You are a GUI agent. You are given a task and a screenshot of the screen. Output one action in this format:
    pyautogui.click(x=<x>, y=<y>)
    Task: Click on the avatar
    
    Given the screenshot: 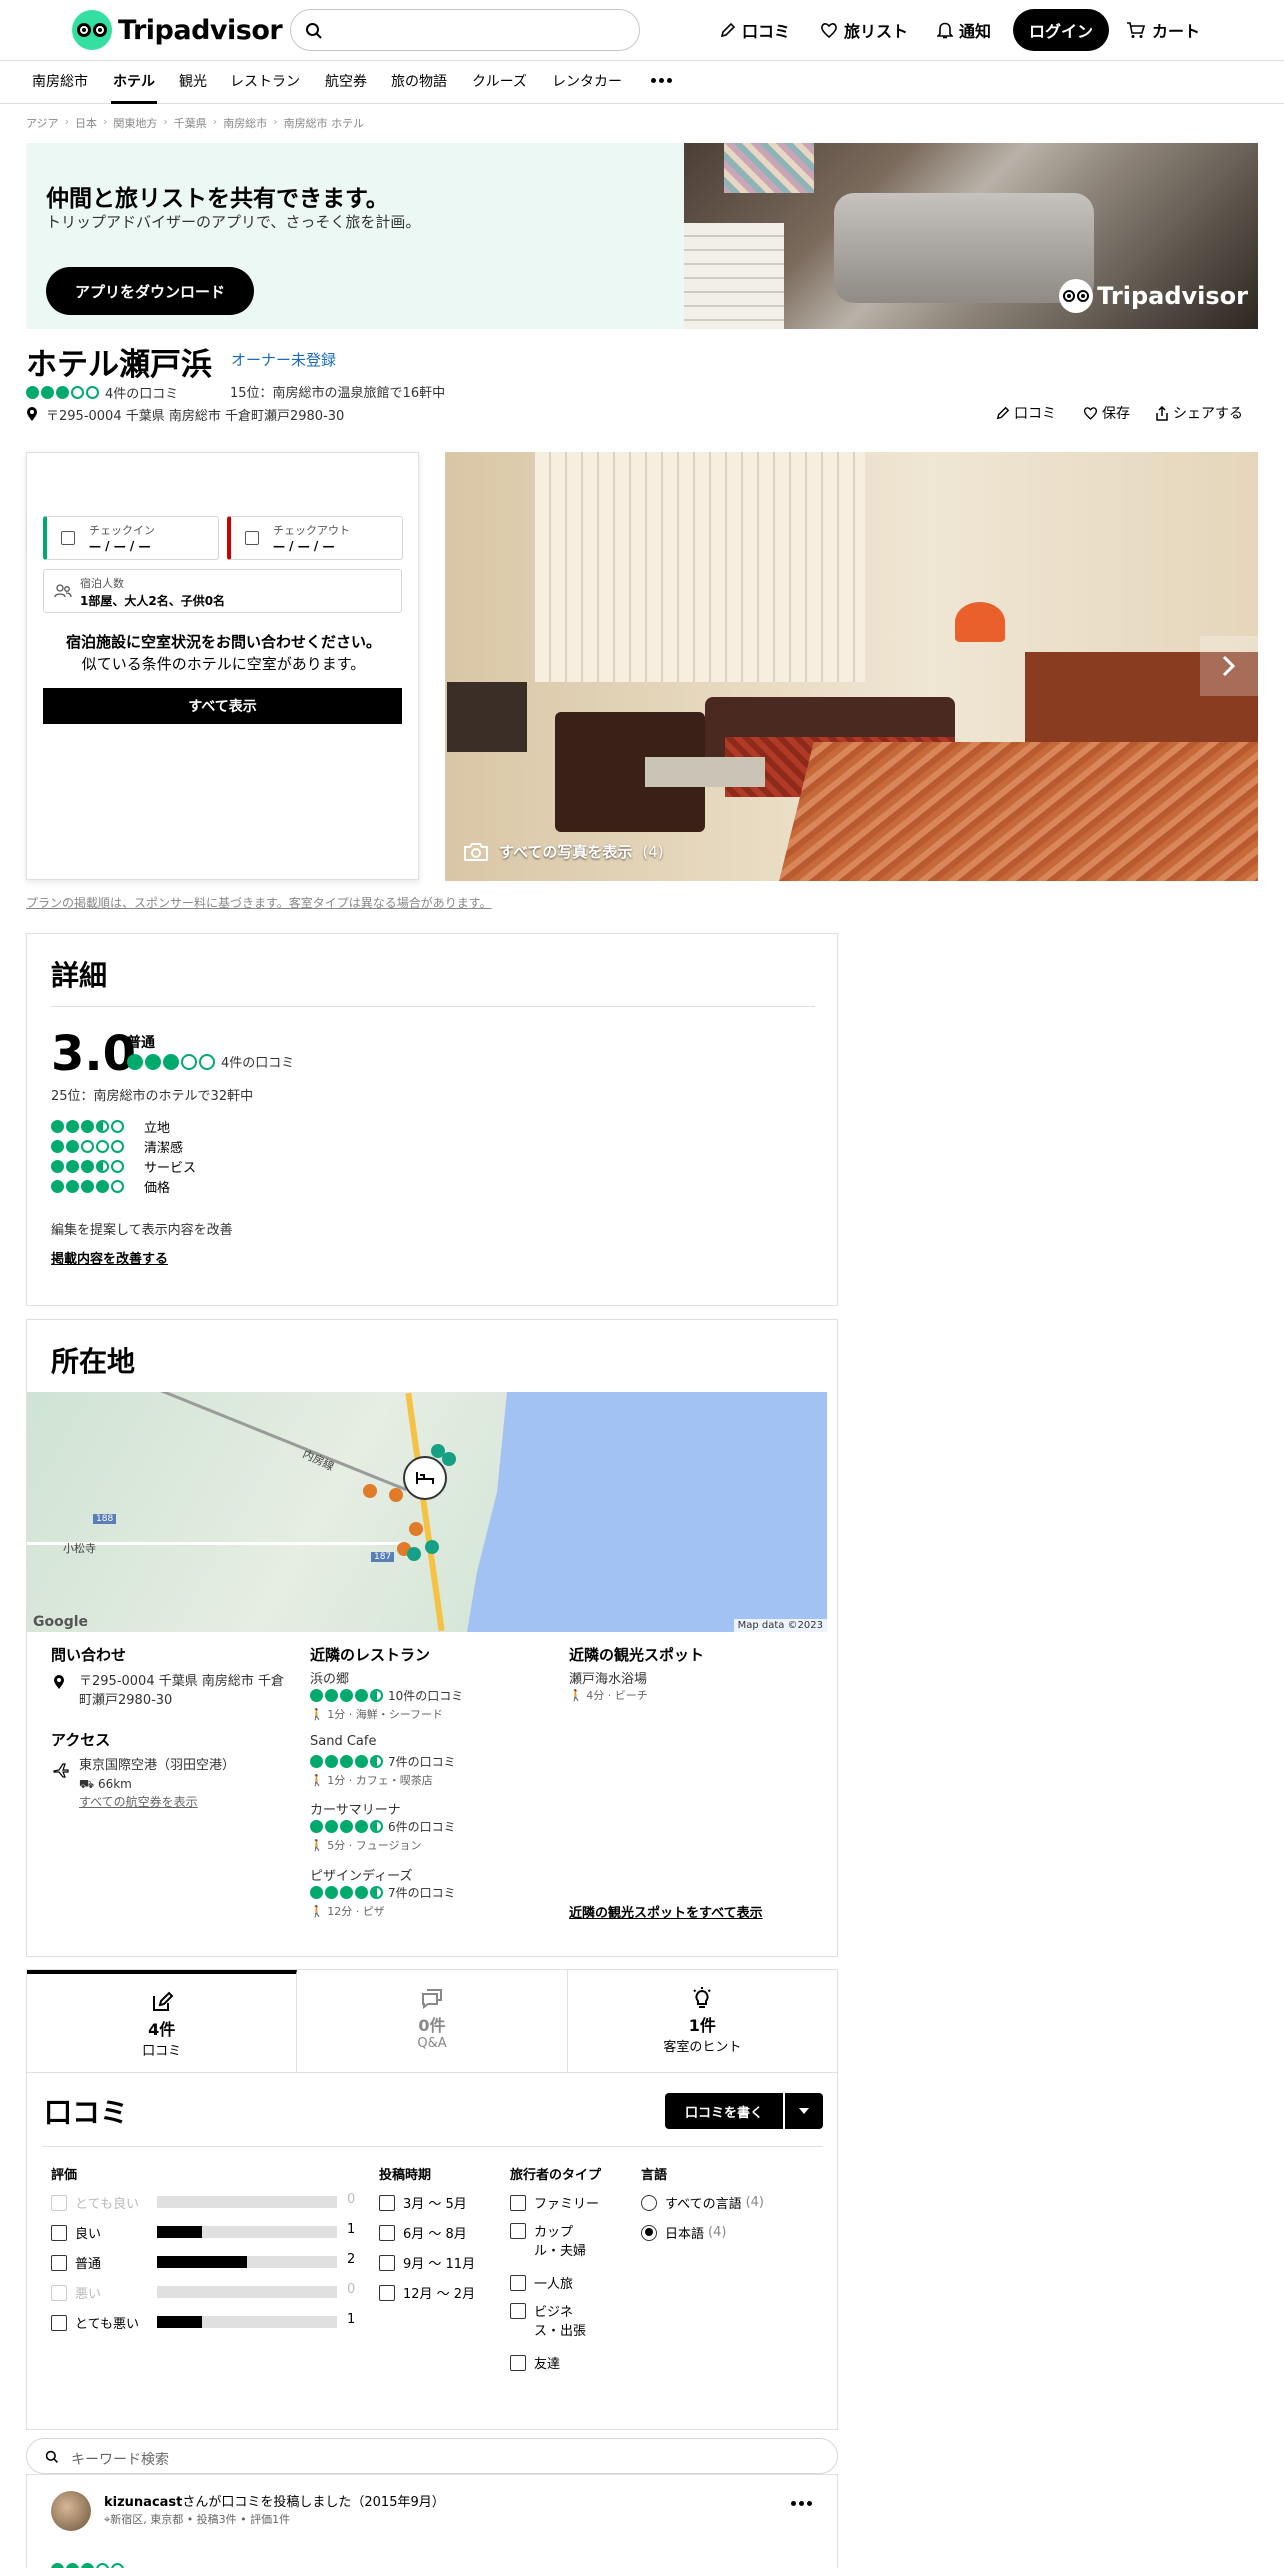 What is the action you would take?
    pyautogui.click(x=71, y=2511)
    